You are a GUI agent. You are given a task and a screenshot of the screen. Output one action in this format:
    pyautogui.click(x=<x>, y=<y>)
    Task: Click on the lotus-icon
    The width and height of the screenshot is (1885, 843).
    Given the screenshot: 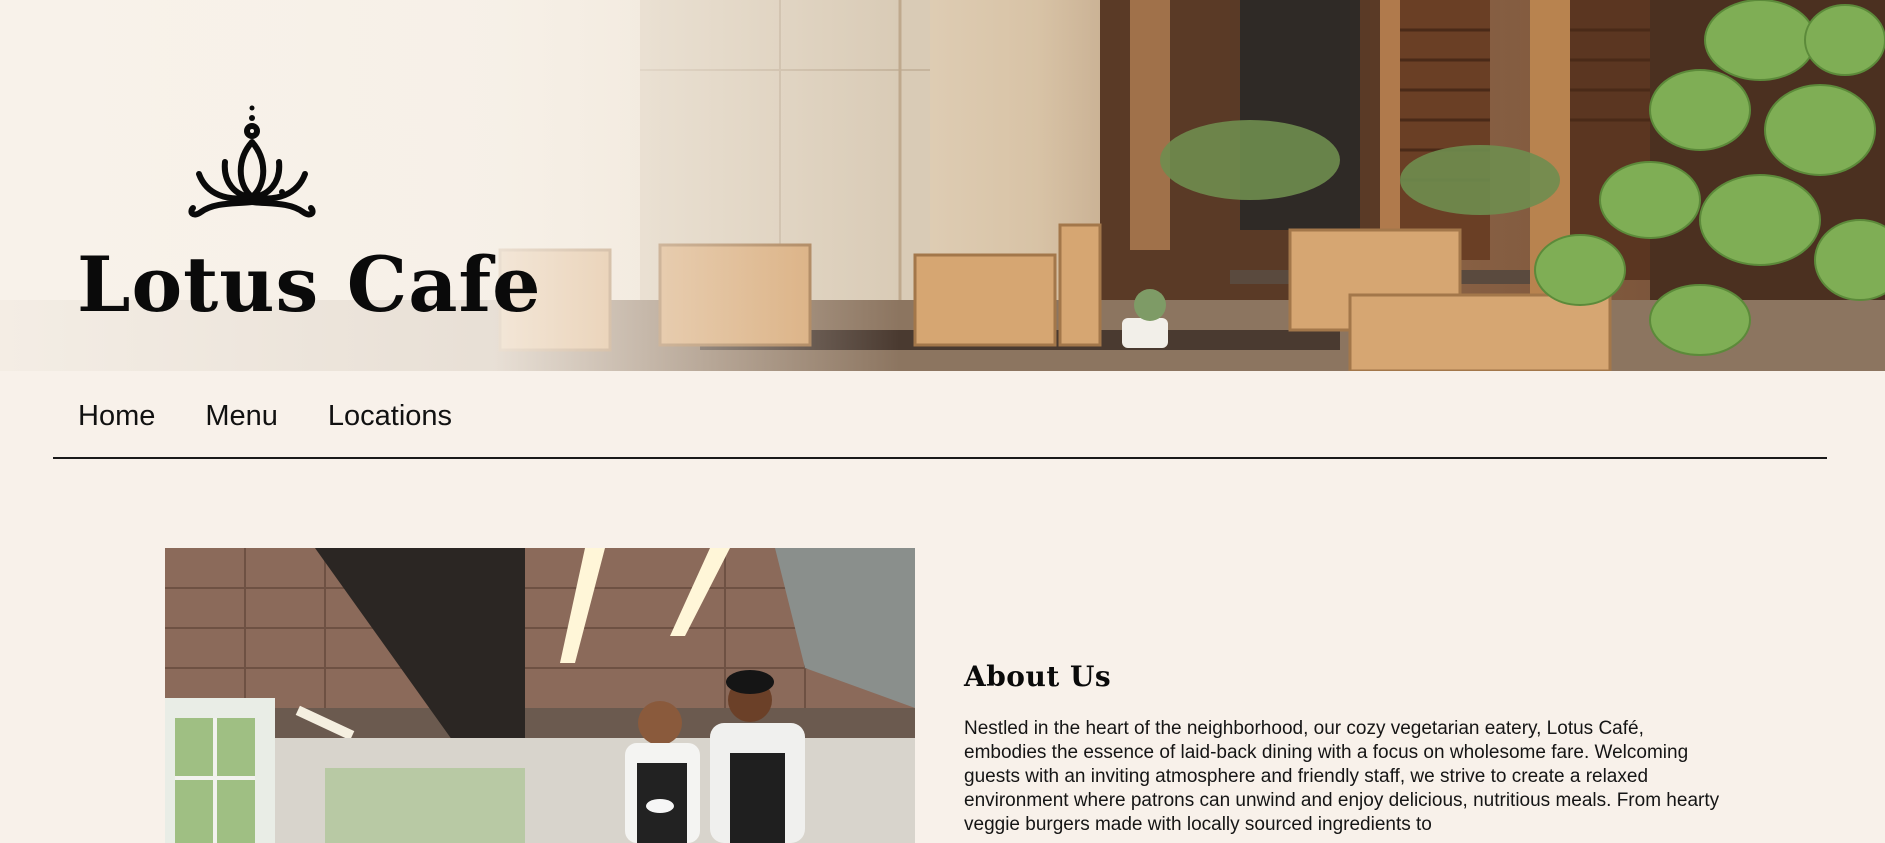 What is the action you would take?
    pyautogui.click(x=252, y=161)
    